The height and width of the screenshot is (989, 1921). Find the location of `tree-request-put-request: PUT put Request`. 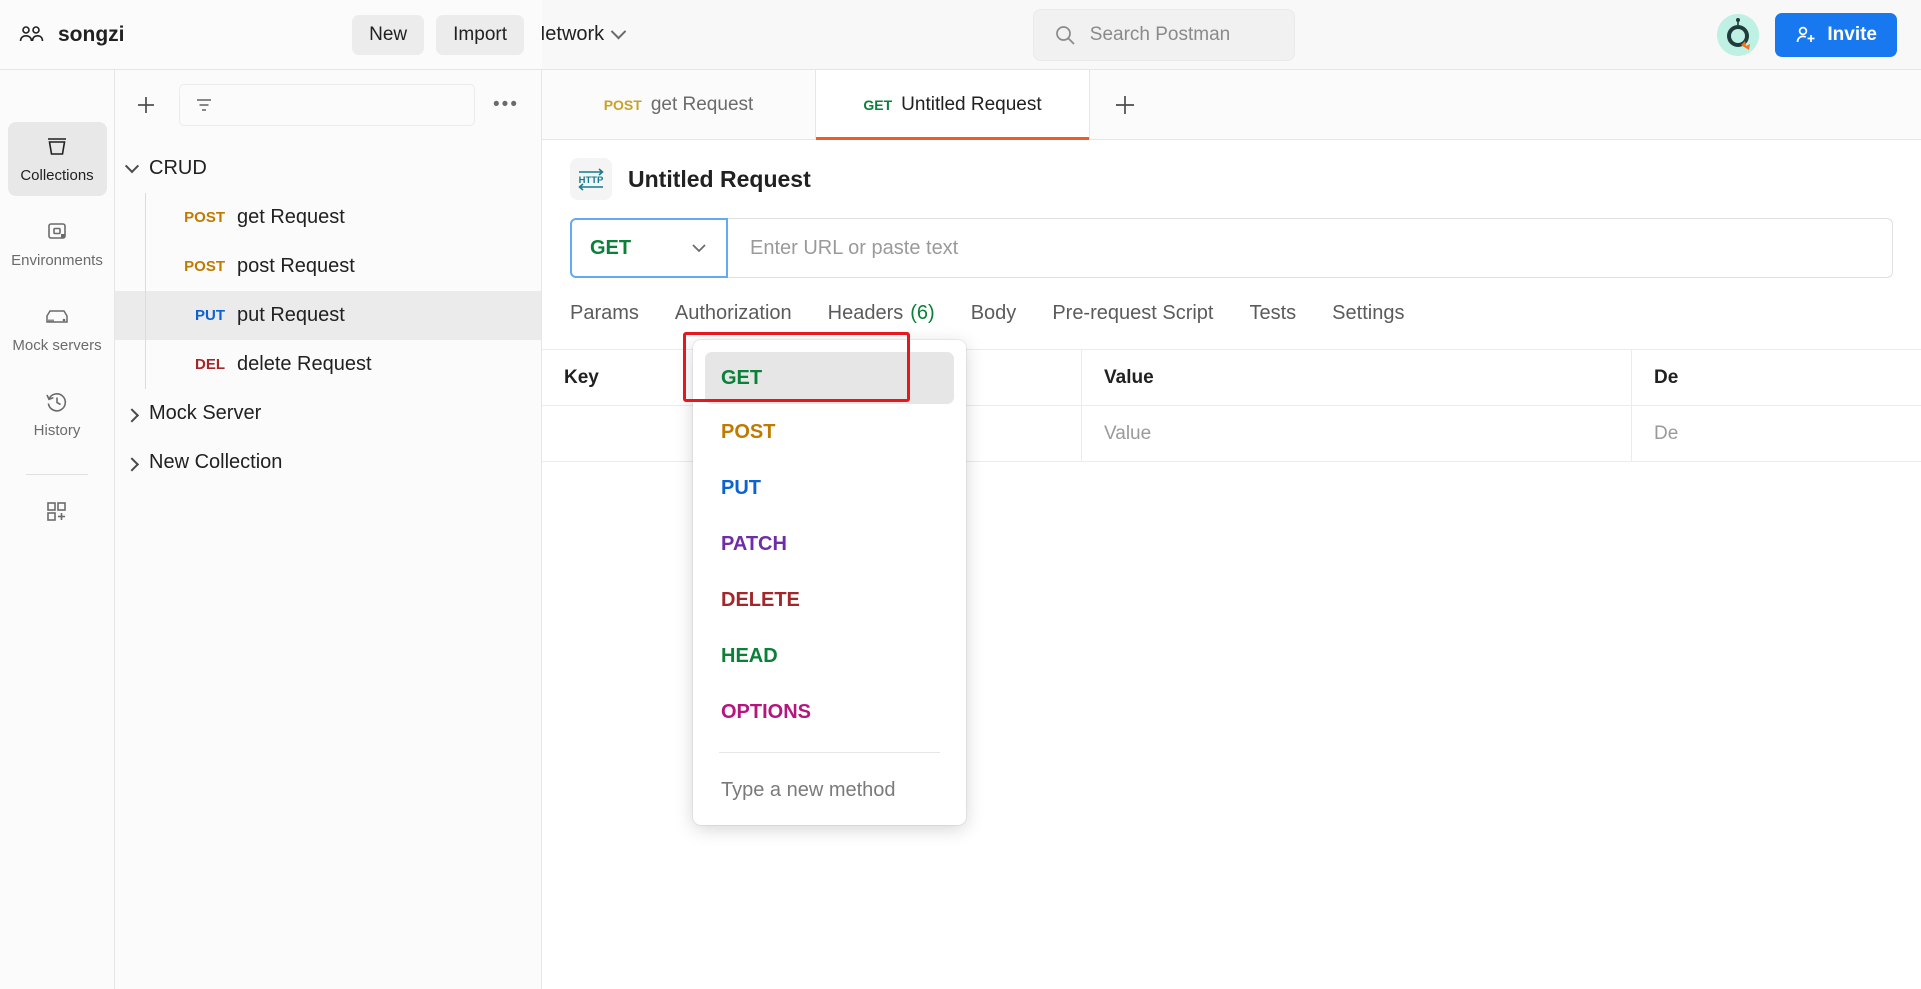

tree-request-put-request: PUT put Request is located at coordinates (328, 315).